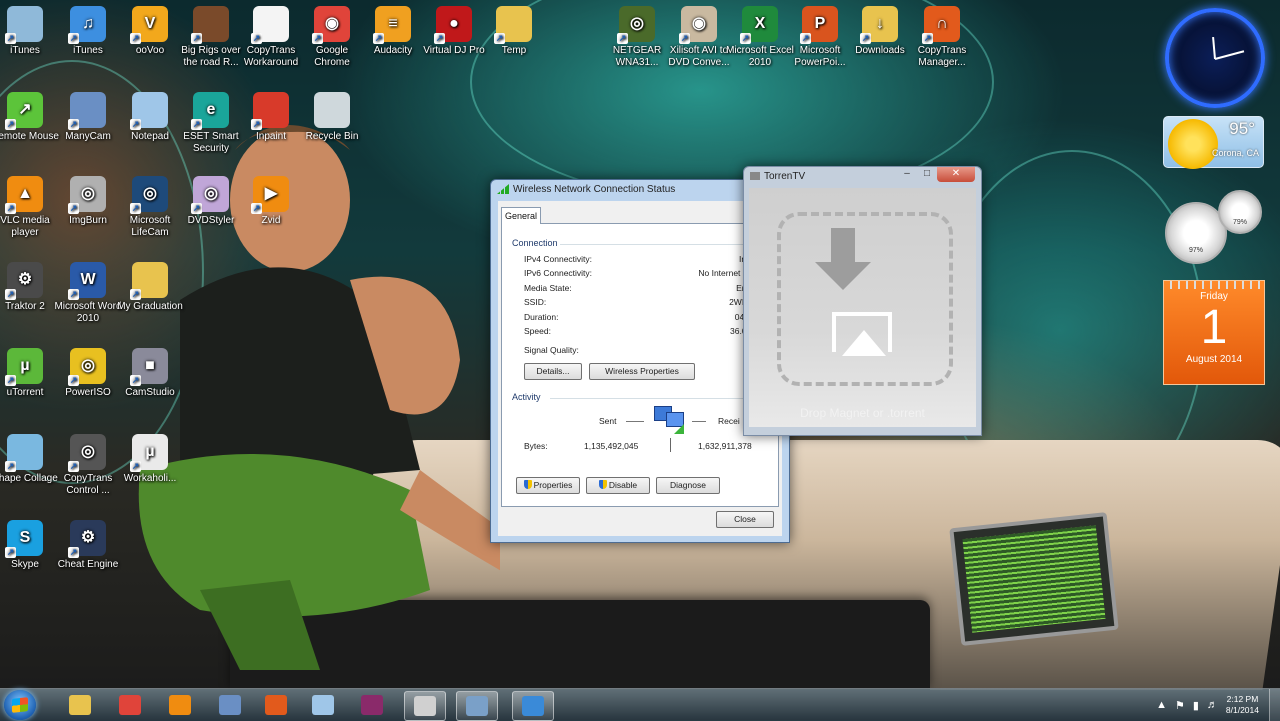 This screenshot has width=1280, height=721. Describe the element at coordinates (88, 564) in the screenshot. I see `desktop-icon-label: Cheat Engine` at that location.